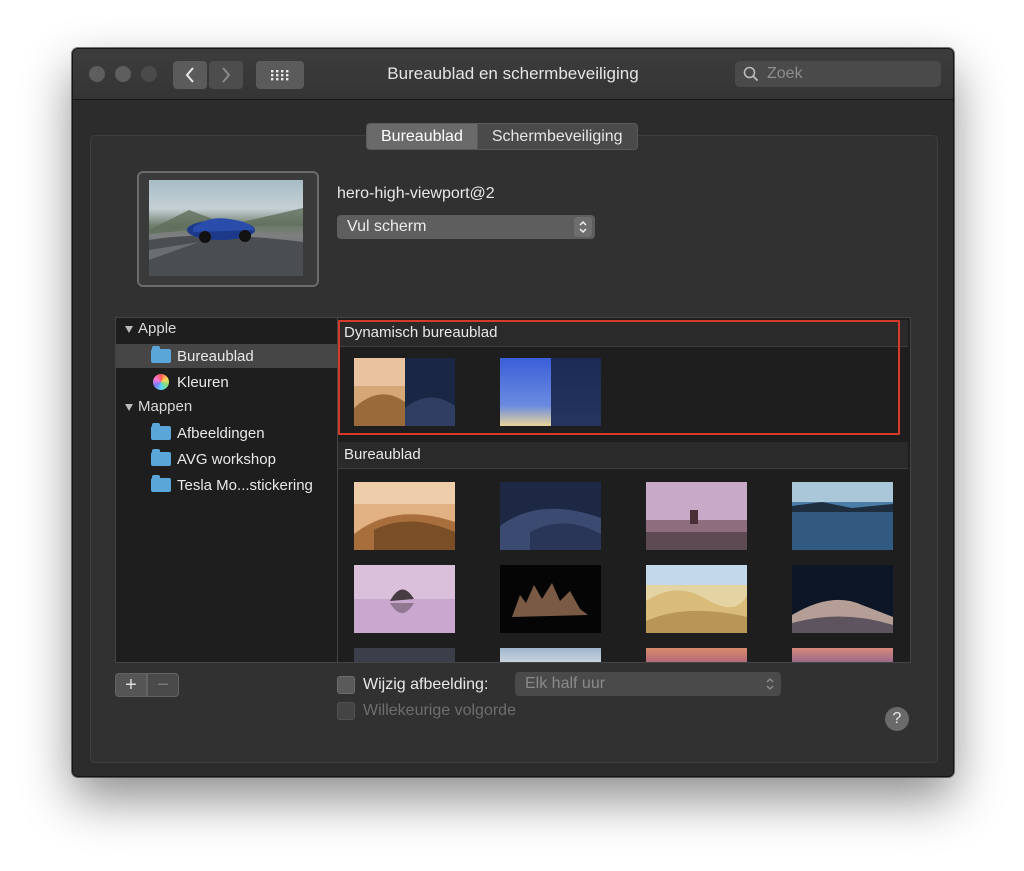 The image size is (1024, 871). Describe the element at coordinates (648, 684) in the screenshot. I see `interval-select: Elk half uur` at that location.